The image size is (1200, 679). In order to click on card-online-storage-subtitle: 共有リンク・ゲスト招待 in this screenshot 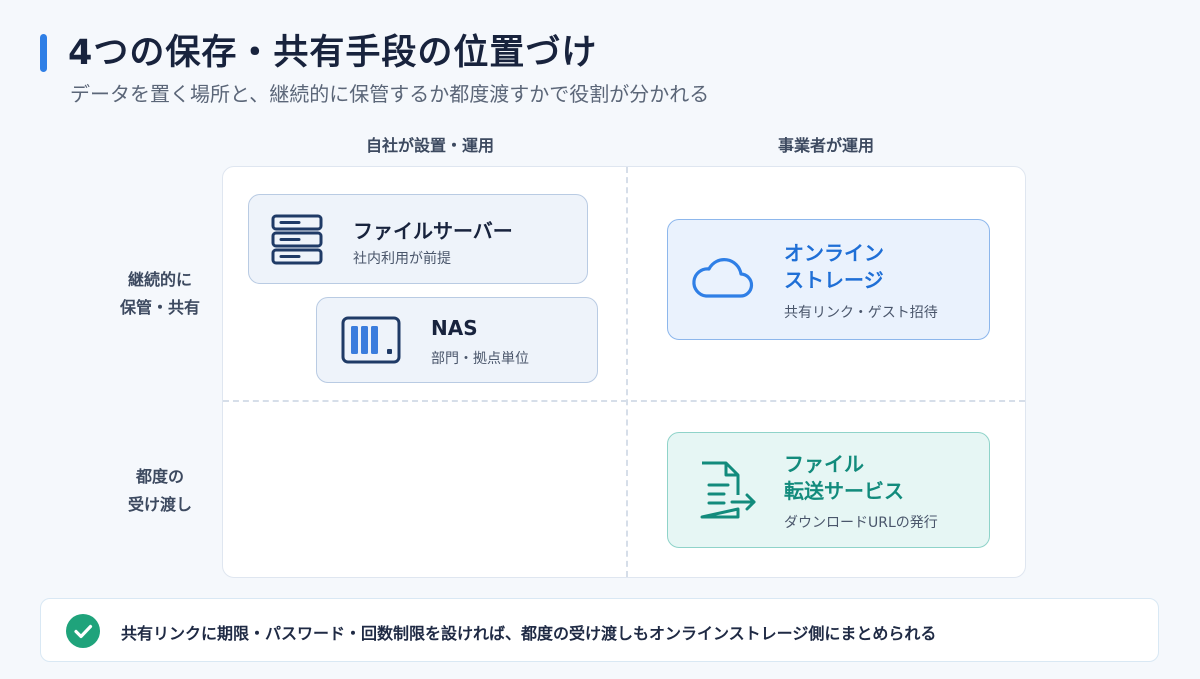, I will do `click(861, 313)`.